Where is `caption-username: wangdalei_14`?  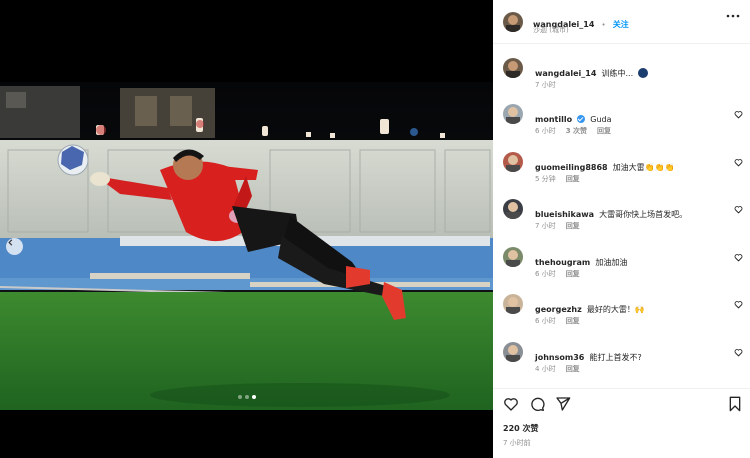
caption-username: wangdalei_14 is located at coordinates (565, 73).